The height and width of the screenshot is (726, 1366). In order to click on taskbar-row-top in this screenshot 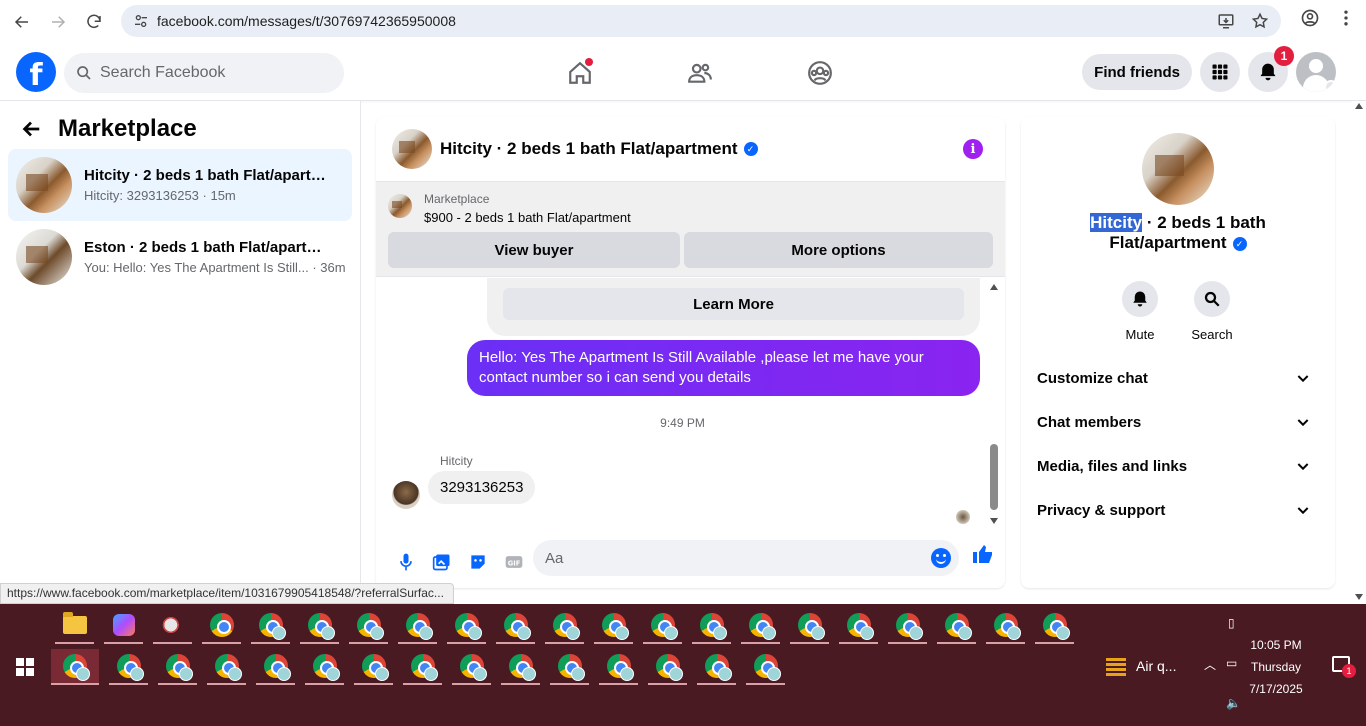, I will do `click(564, 626)`.